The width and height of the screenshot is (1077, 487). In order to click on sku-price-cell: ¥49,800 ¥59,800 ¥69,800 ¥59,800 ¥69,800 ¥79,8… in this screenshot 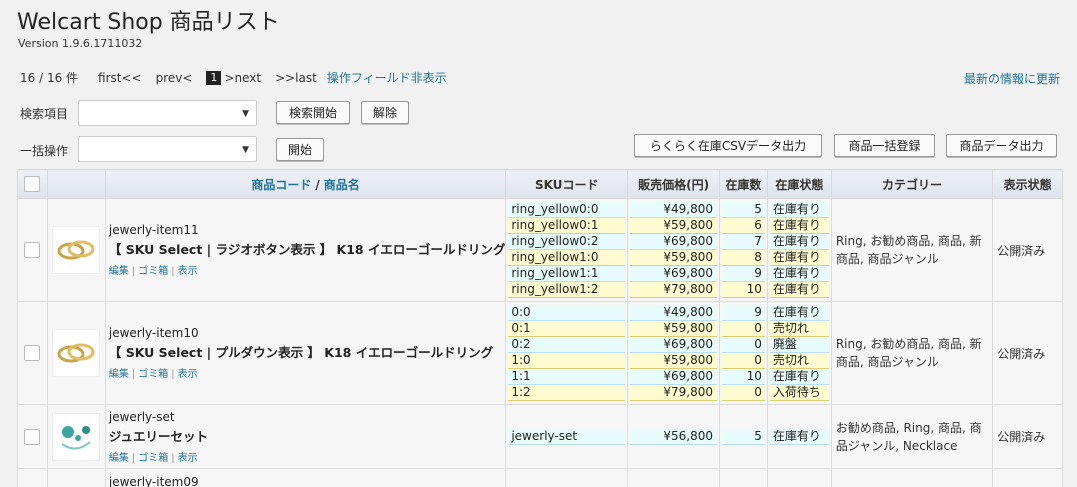, I will do `click(673, 353)`.